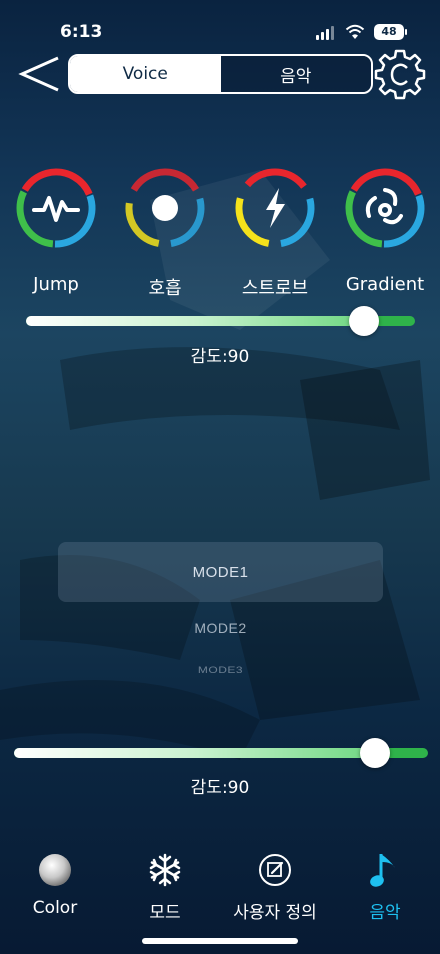 The image size is (440, 954). I want to click on tab-custom: 사용자 정의, so click(275, 886).